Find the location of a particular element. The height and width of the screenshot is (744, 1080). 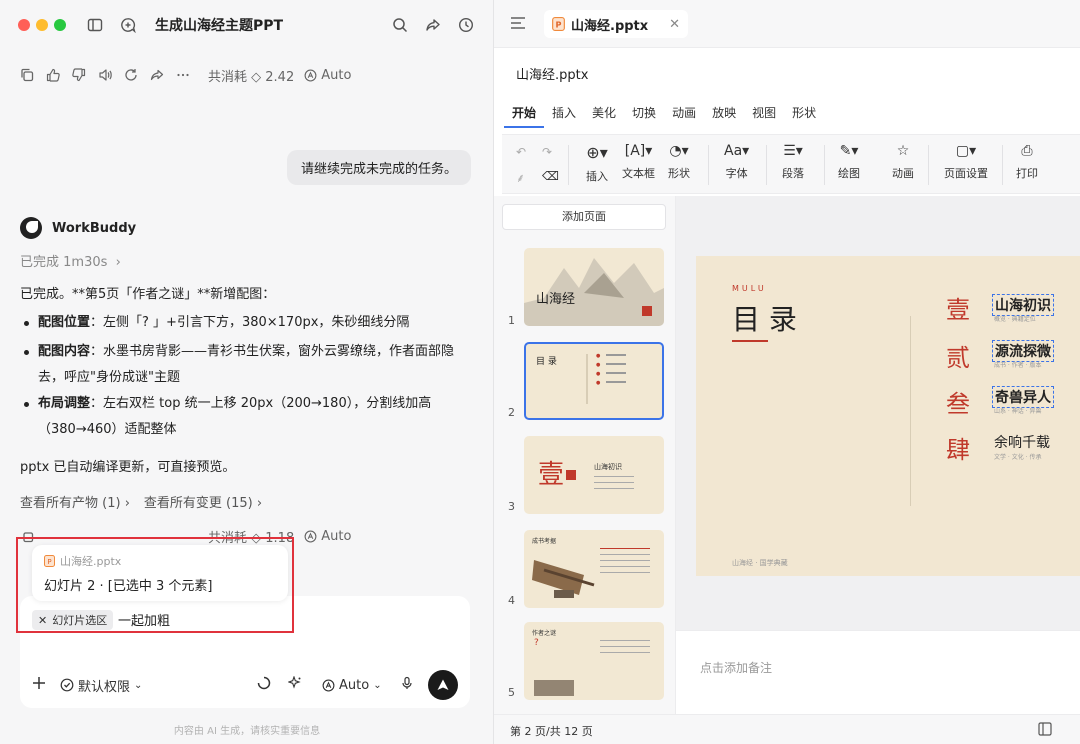

document-tab: P 山海经.pptx ✕ is located at coordinates (616, 24).